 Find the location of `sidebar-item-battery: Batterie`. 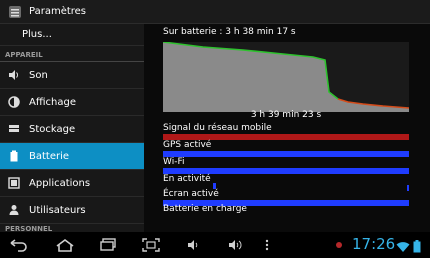

sidebar-item-battery: Batterie is located at coordinates (72, 156).